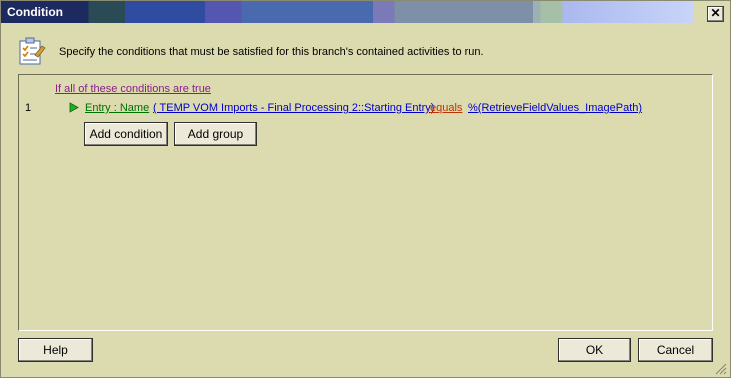  I want to click on checklist-icon, so click(32, 51).